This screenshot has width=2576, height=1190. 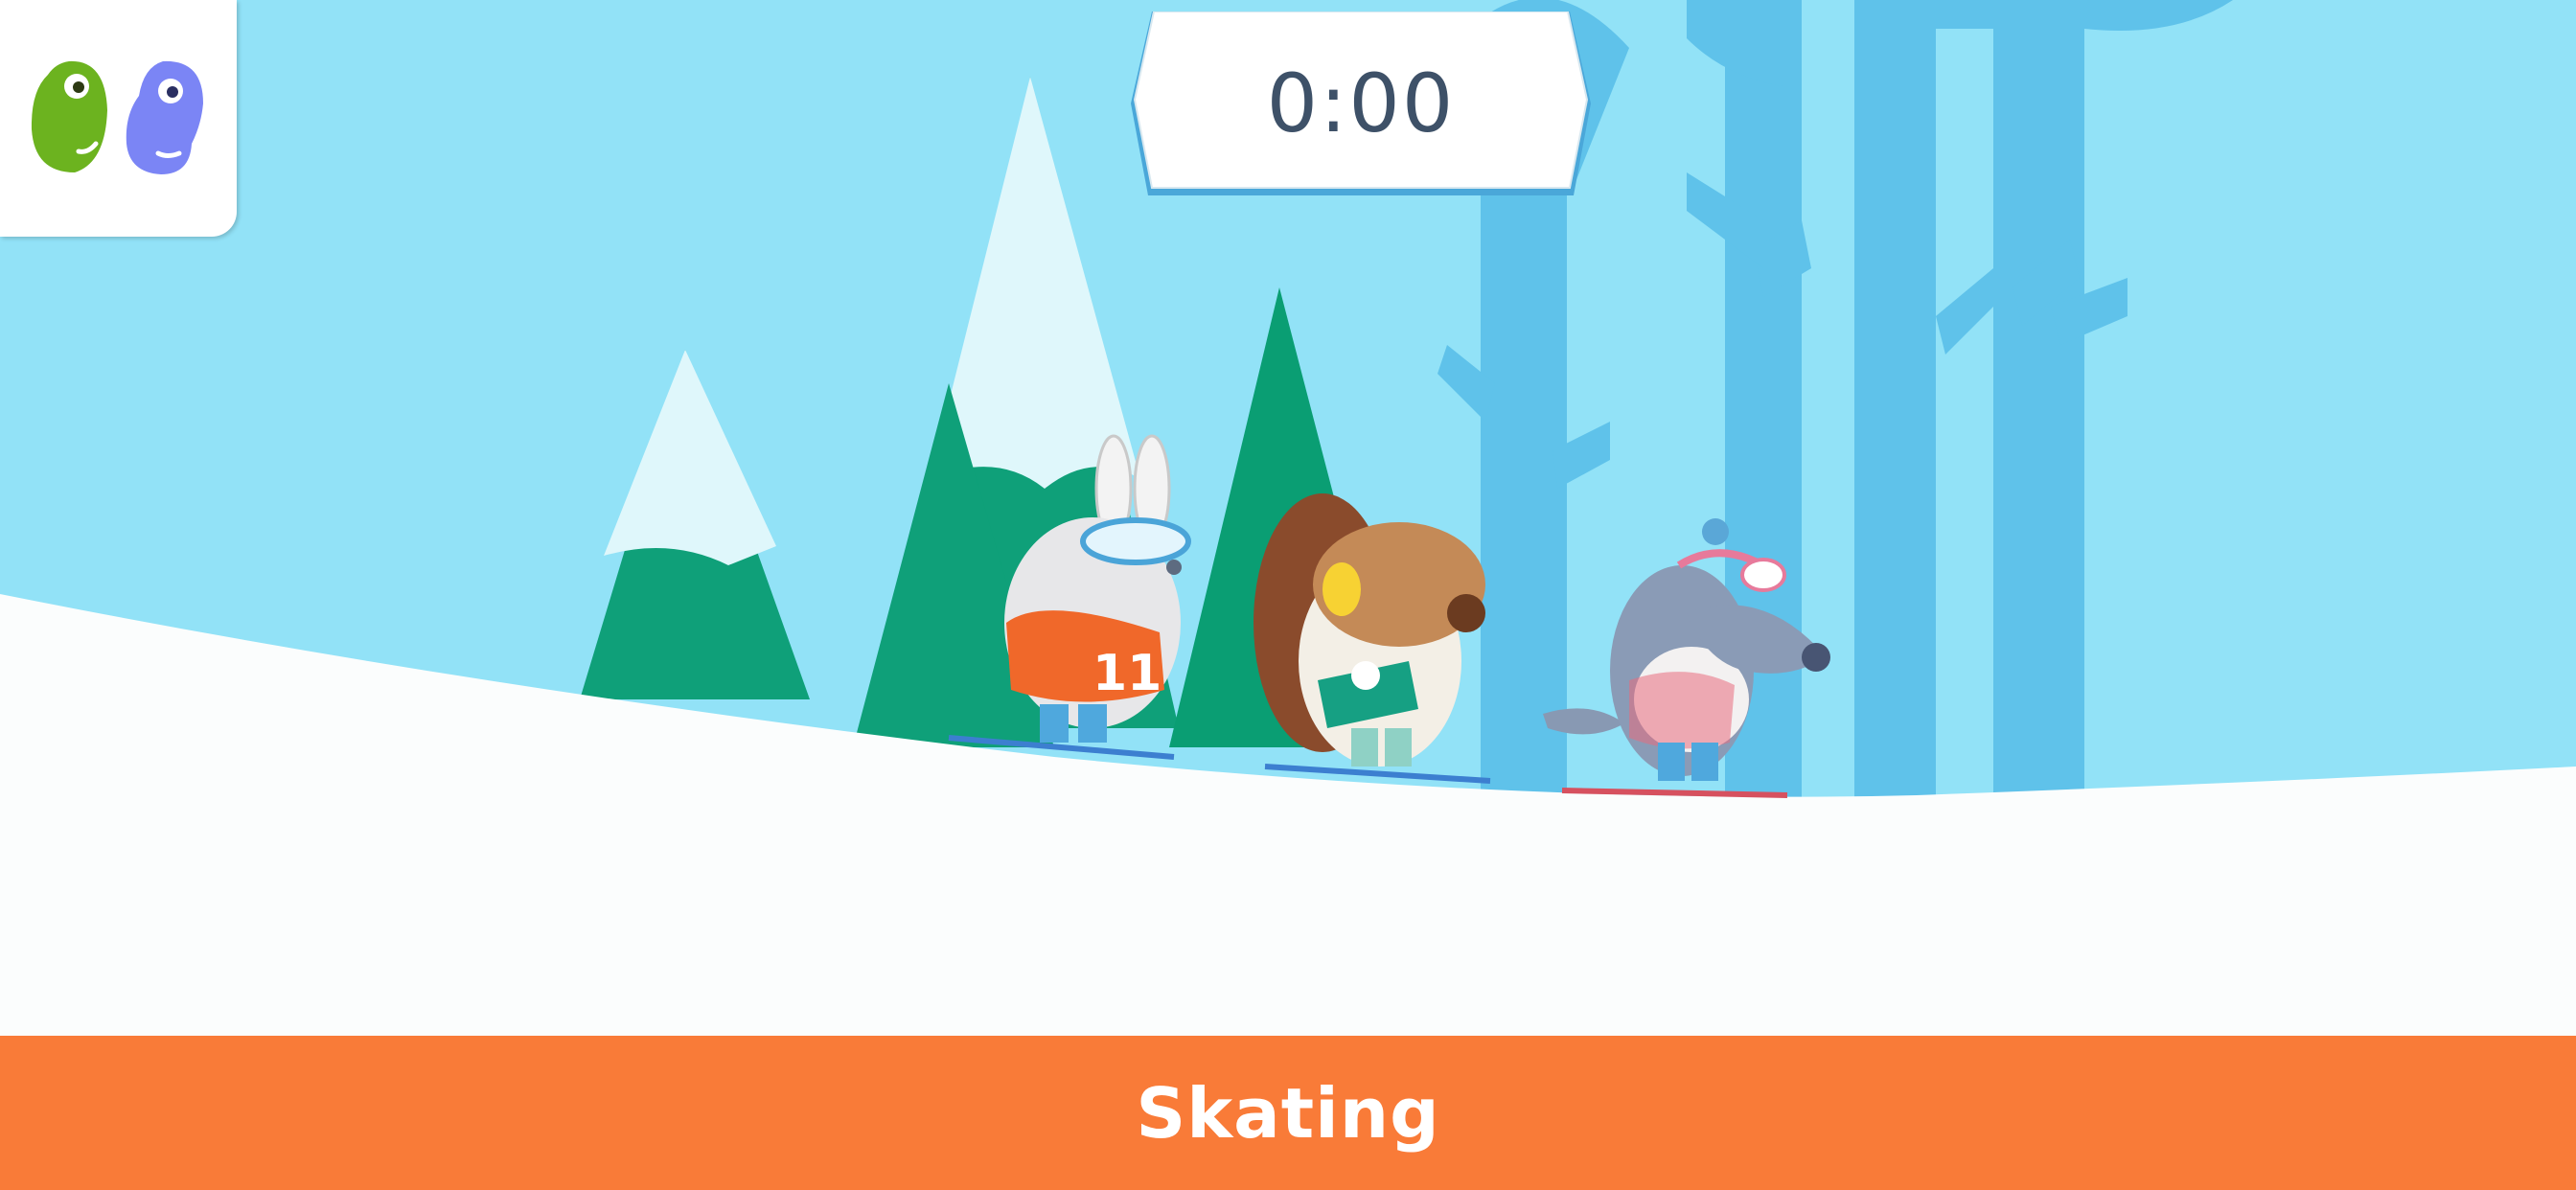 What do you see at coordinates (1127, 673) in the screenshot?
I see `rabbit-jersey-number: 11` at bounding box center [1127, 673].